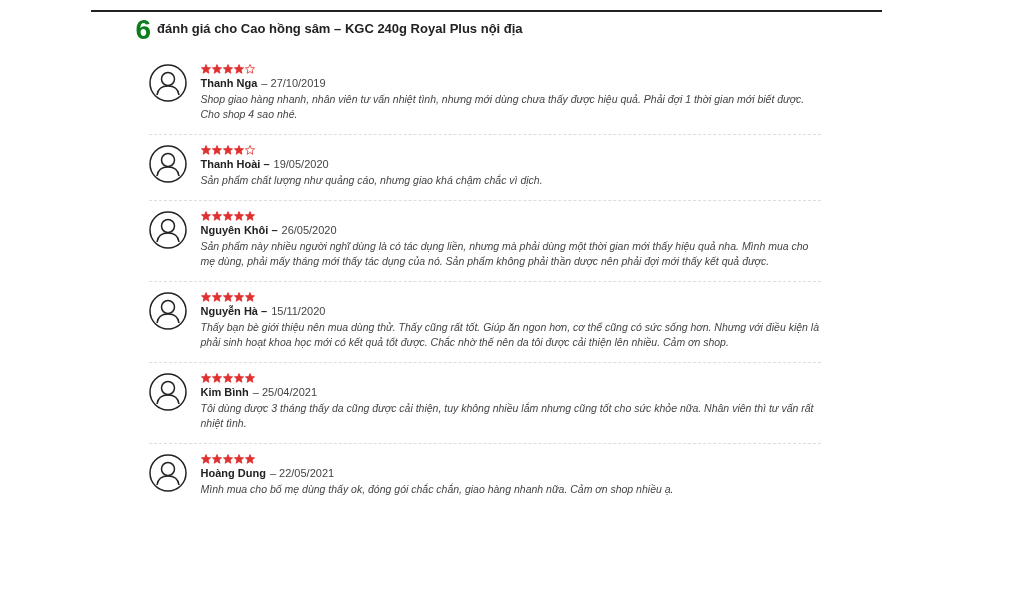 This screenshot has height=597, width=1024. Describe the element at coordinates (233, 473) in the screenshot. I see `reviewer-name: Hoàng Dung` at that location.